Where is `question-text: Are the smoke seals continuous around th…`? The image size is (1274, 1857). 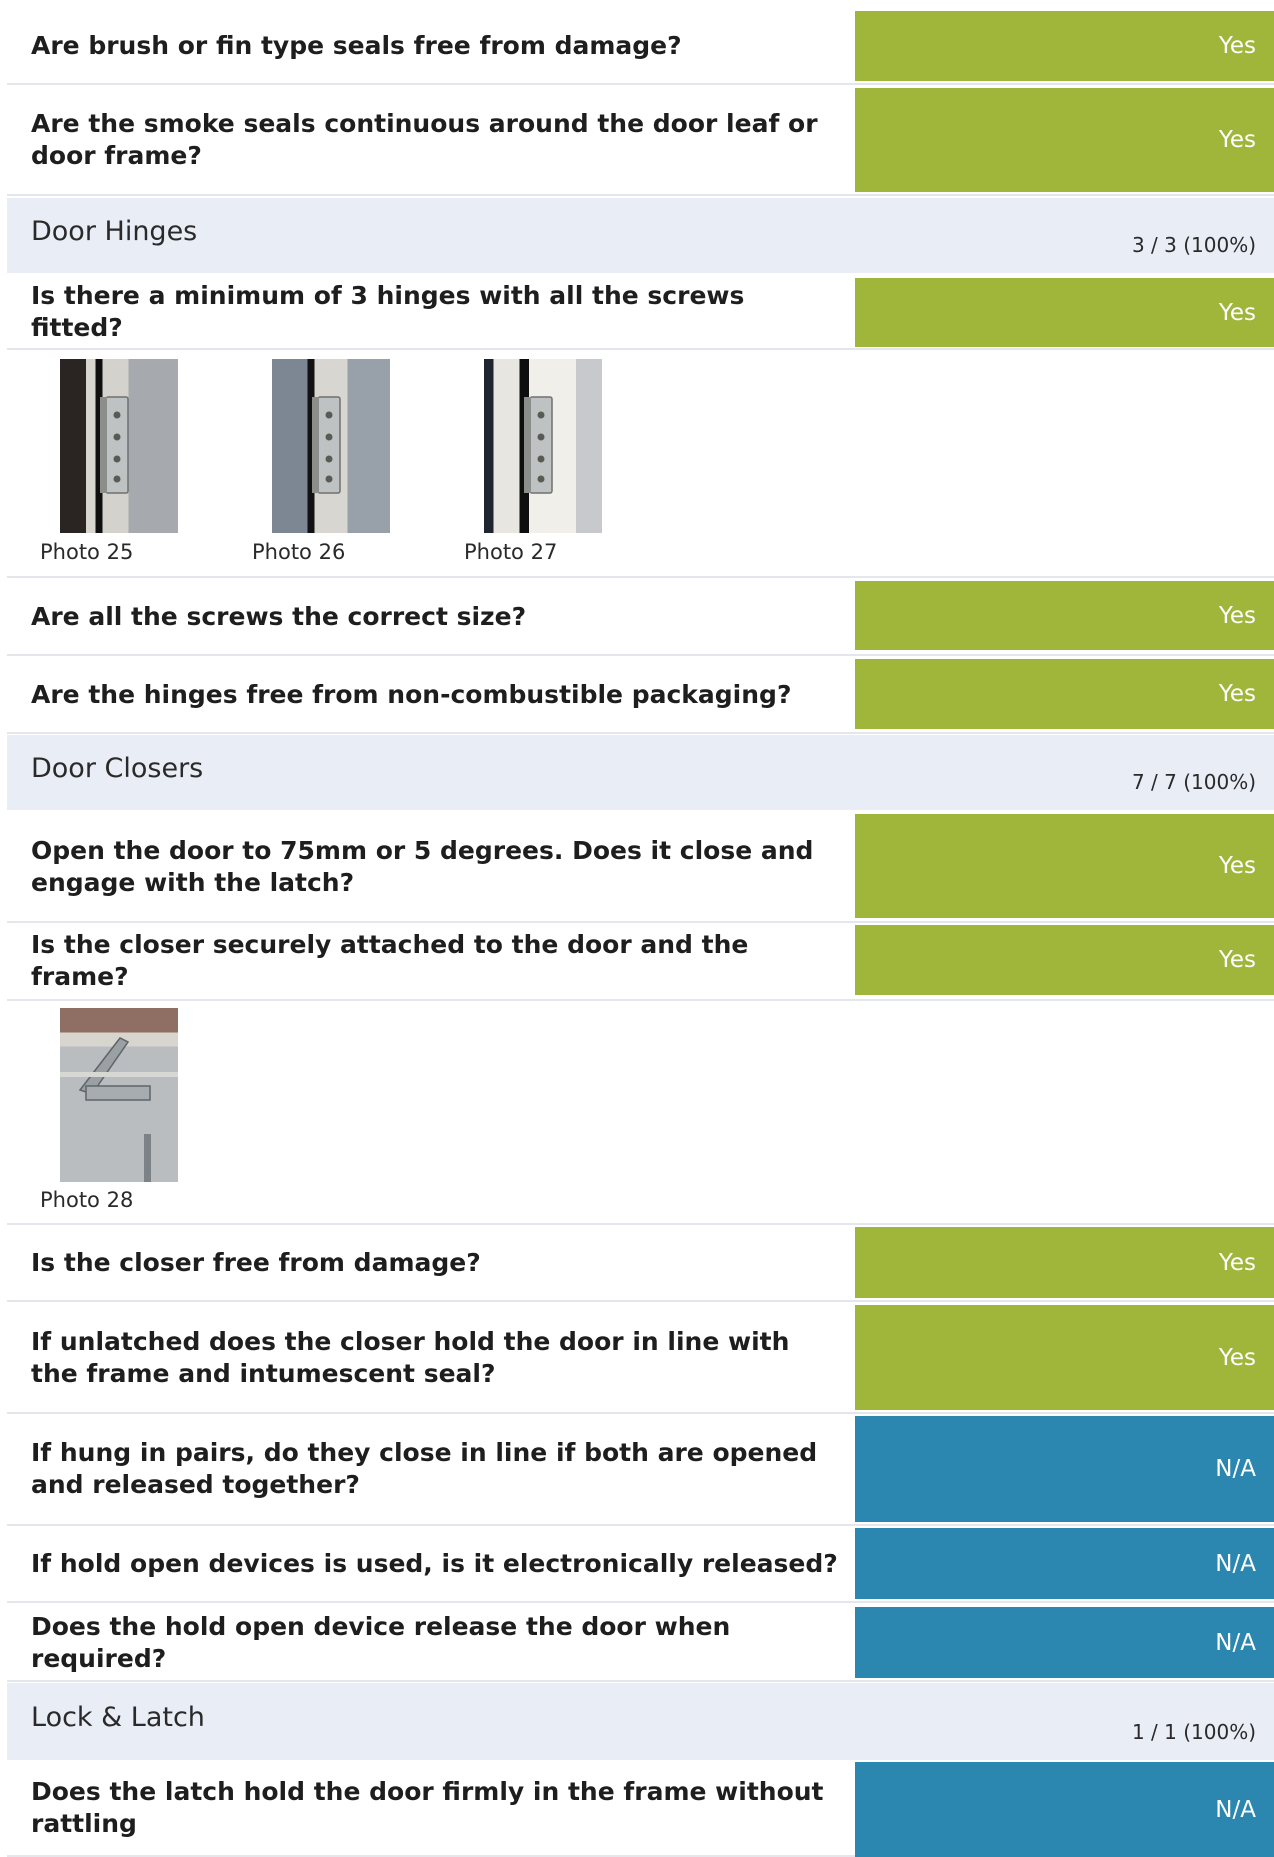 question-text: Are the smoke seals continuous around th… is located at coordinates (424, 139).